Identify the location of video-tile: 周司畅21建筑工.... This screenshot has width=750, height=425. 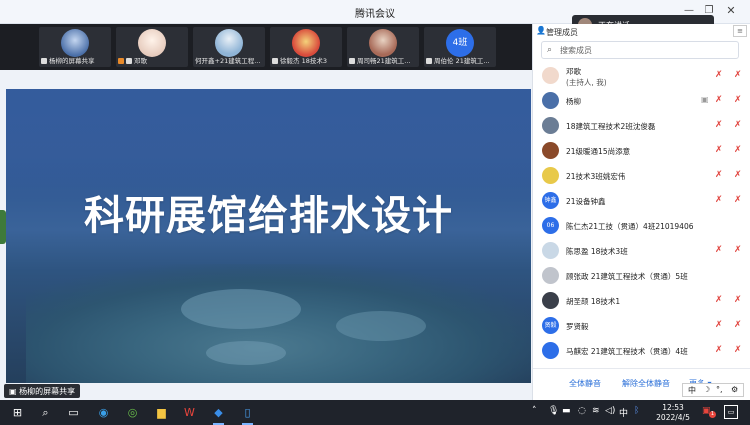
(383, 47).